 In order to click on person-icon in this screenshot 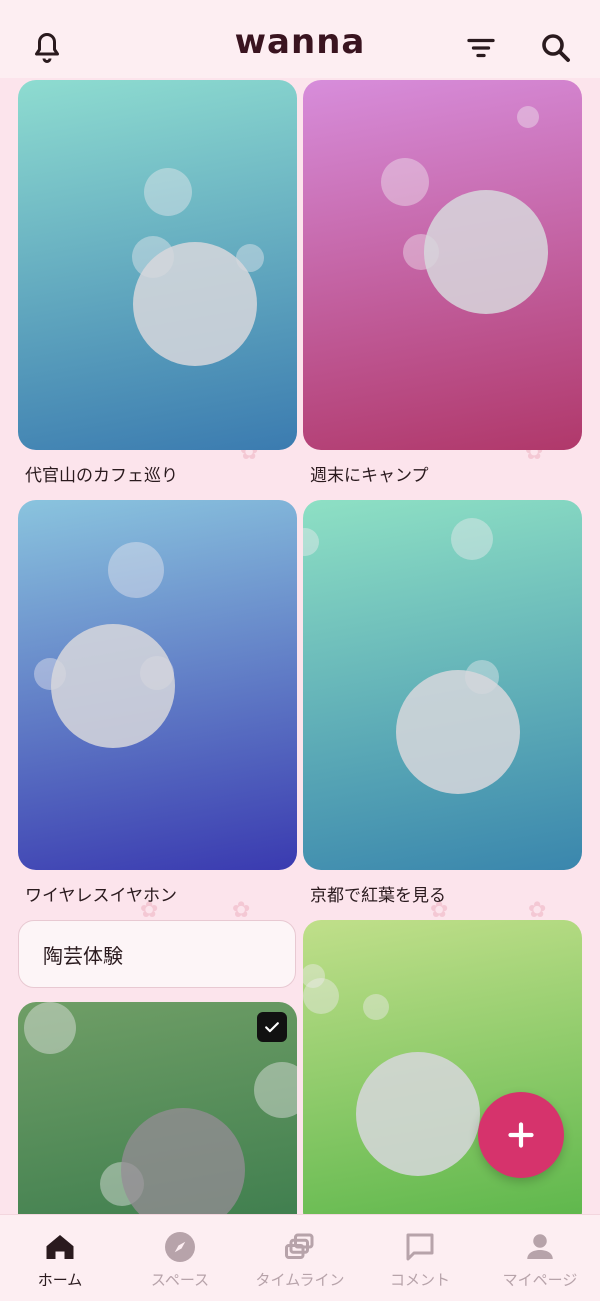, I will do `click(540, 1246)`.